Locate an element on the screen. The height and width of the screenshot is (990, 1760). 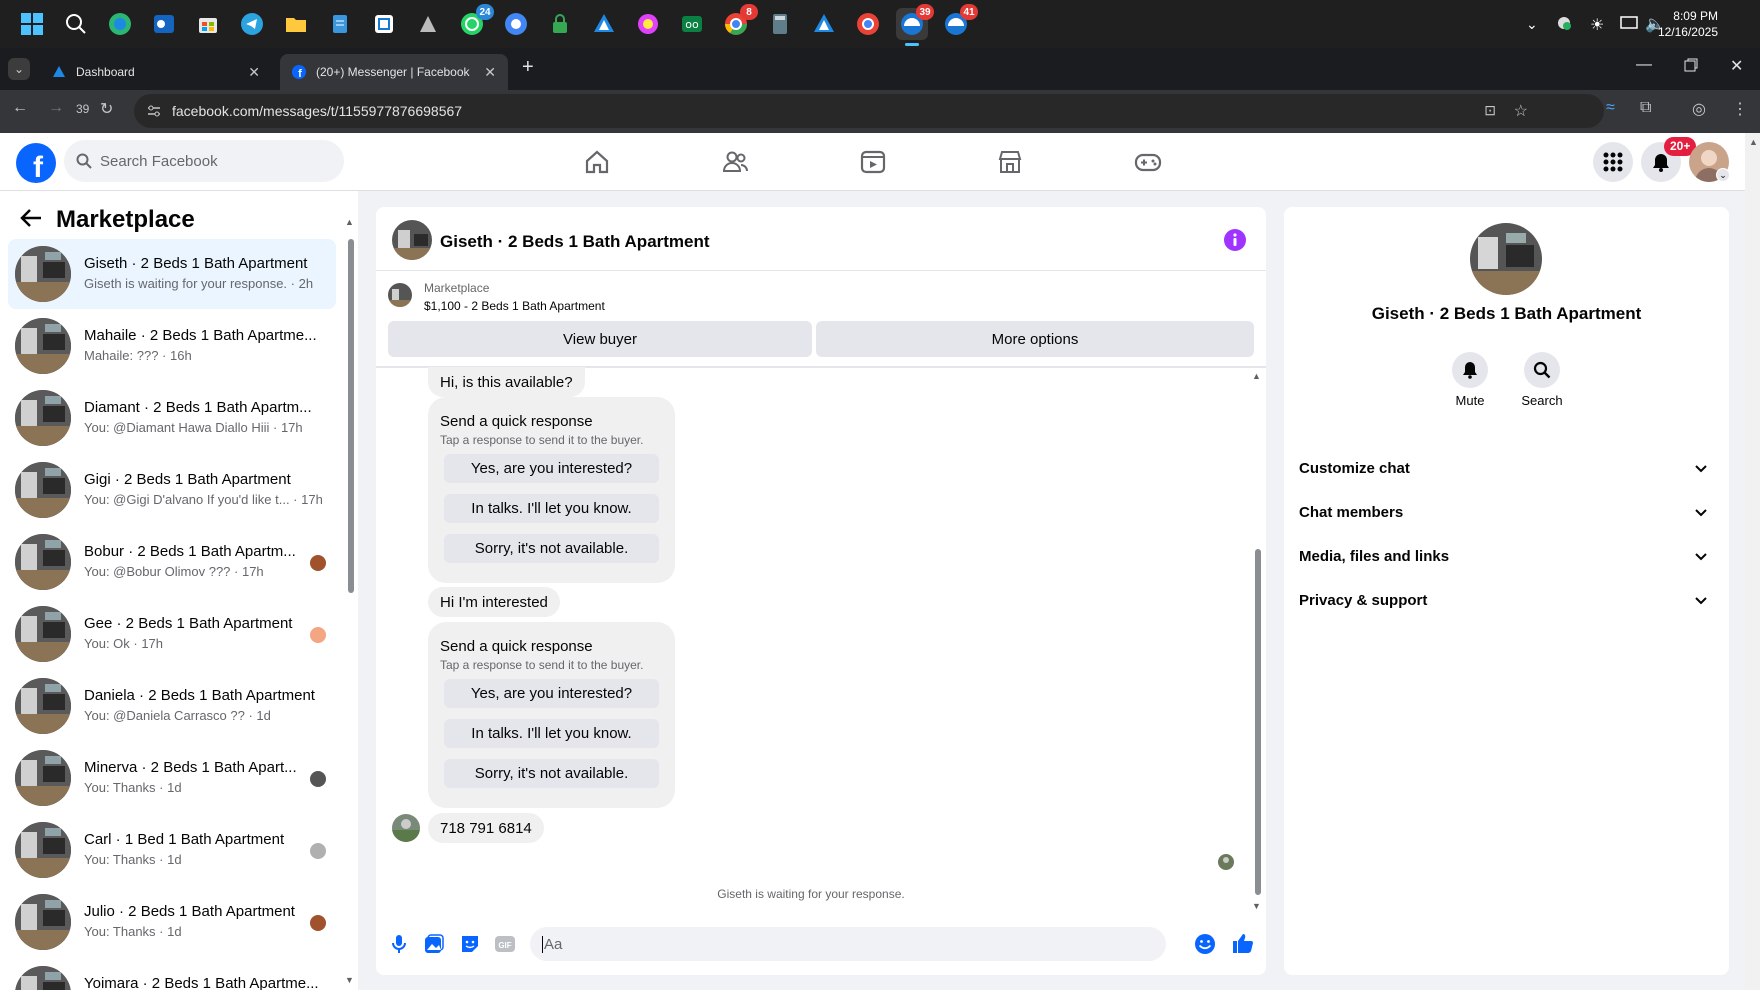
forward-icon: → is located at coordinates (56, 108).